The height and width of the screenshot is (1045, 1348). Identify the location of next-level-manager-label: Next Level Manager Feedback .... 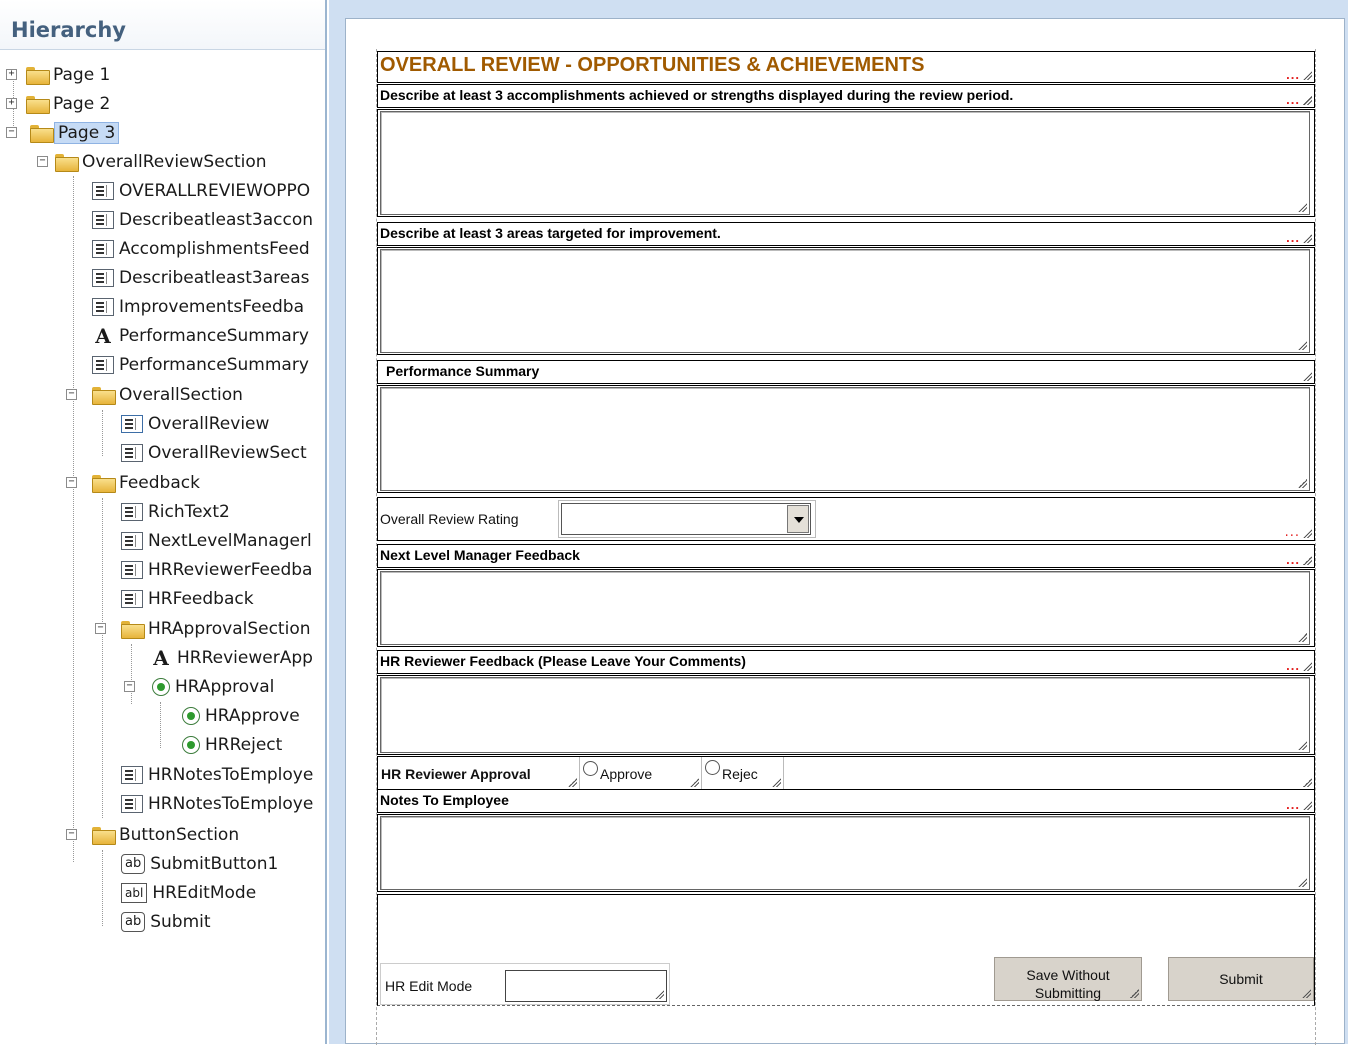
(846, 556).